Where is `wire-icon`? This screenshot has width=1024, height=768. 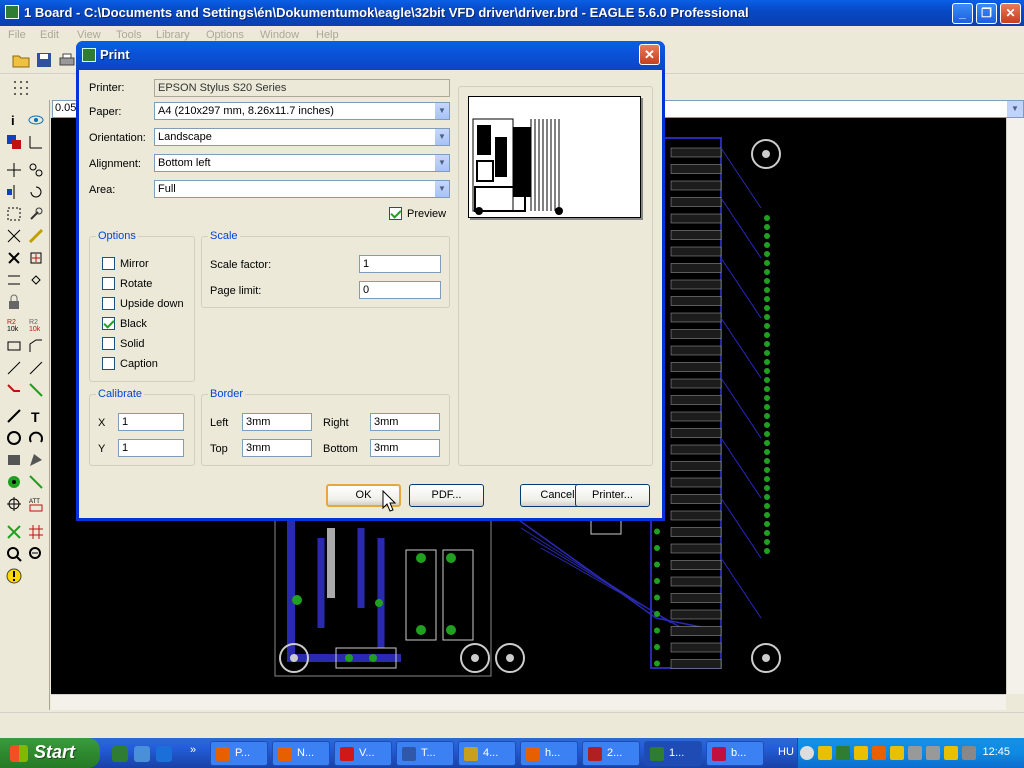 wire-icon is located at coordinates (14, 416).